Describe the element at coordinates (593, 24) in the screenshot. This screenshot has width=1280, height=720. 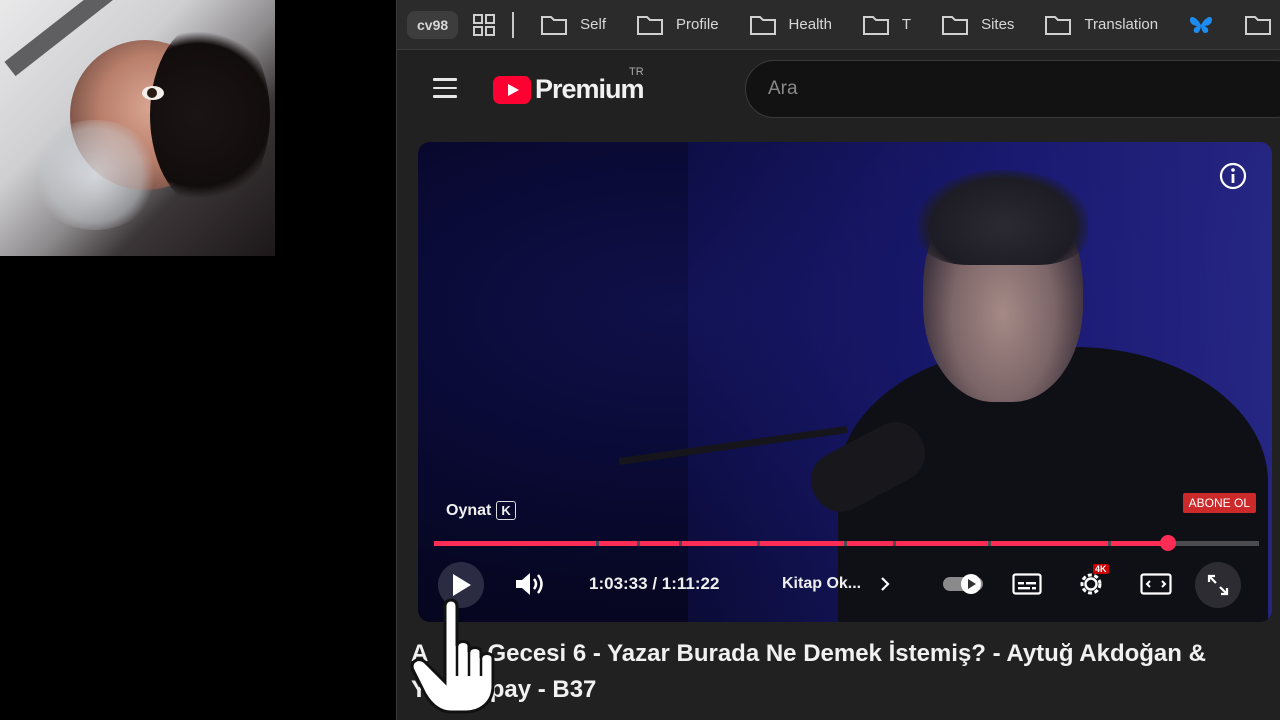
I see `bookmark-label: Self` at that location.